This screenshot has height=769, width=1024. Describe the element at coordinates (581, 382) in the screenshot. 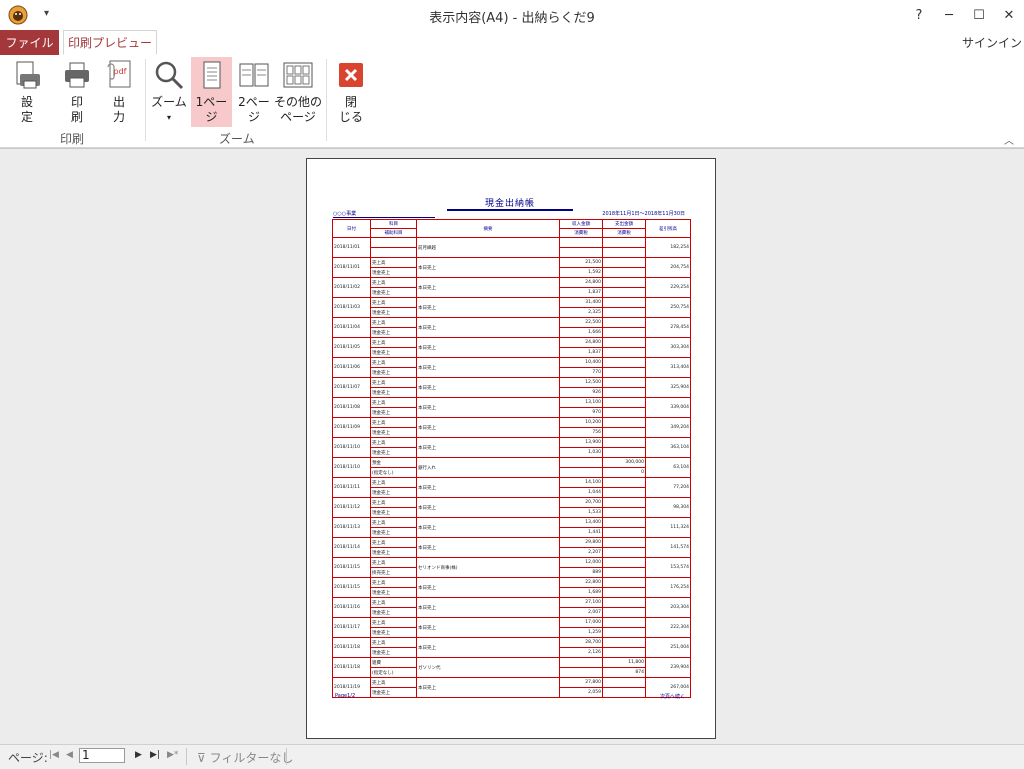

I see `cell-income: 12,500` at that location.